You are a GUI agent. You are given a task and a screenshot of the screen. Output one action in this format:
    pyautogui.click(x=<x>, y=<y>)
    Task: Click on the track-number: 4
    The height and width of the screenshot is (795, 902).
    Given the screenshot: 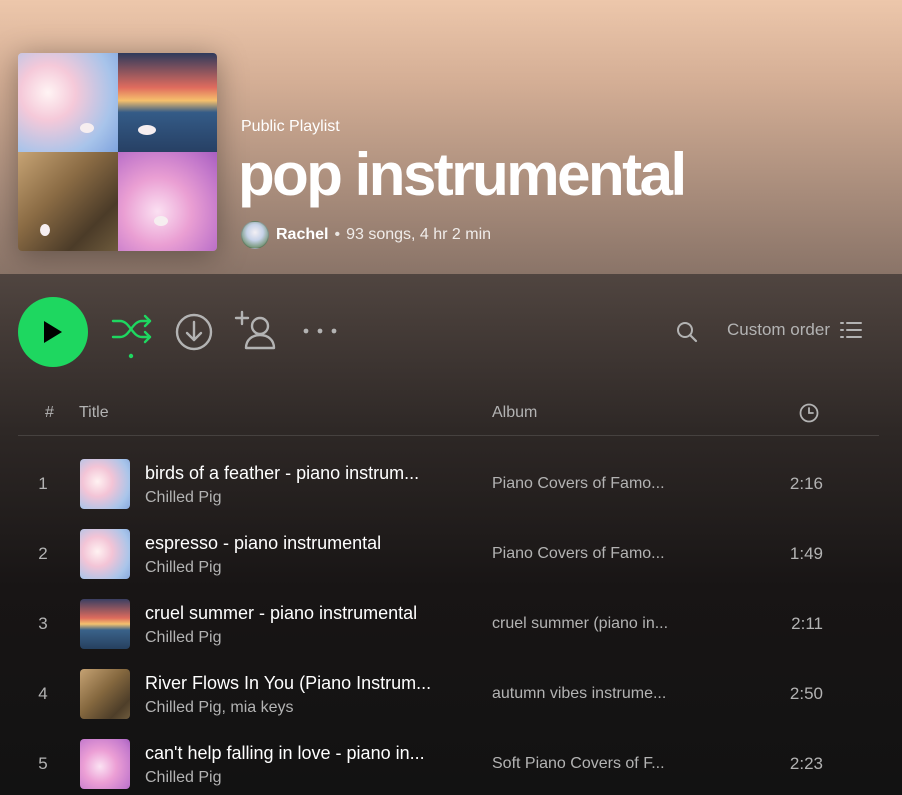 What is the action you would take?
    pyautogui.click(x=43, y=693)
    